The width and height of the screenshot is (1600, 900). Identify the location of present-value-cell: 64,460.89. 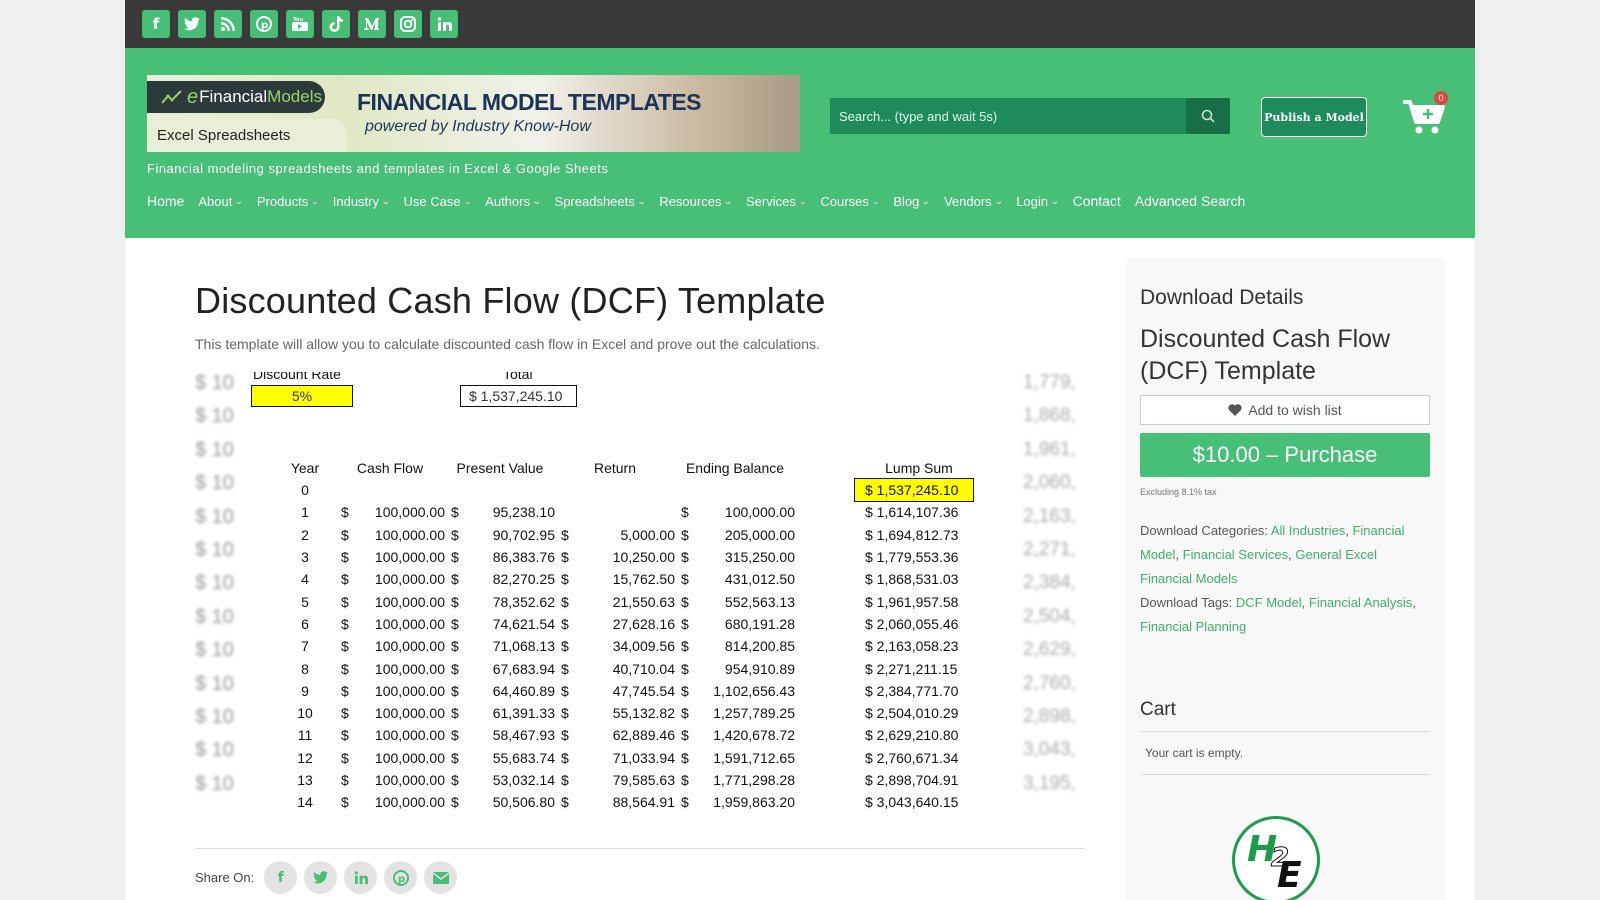
(523, 690).